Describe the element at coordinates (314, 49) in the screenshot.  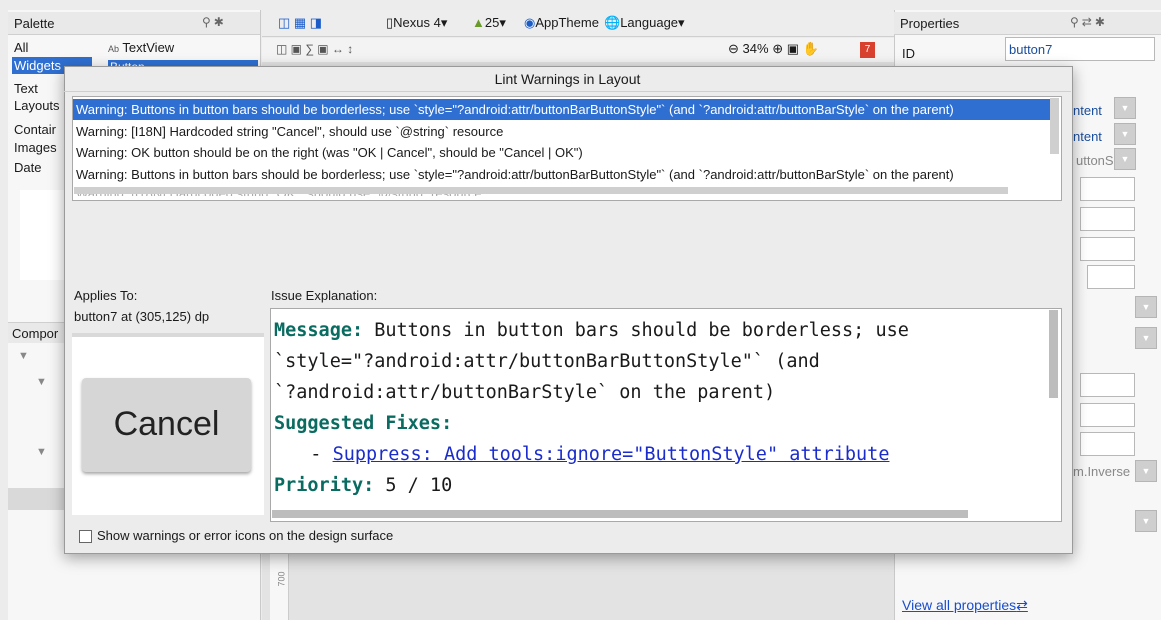
I see `layout-tool-icons: ◫ ▣ ∑ ▣ ↔ ↕` at that location.